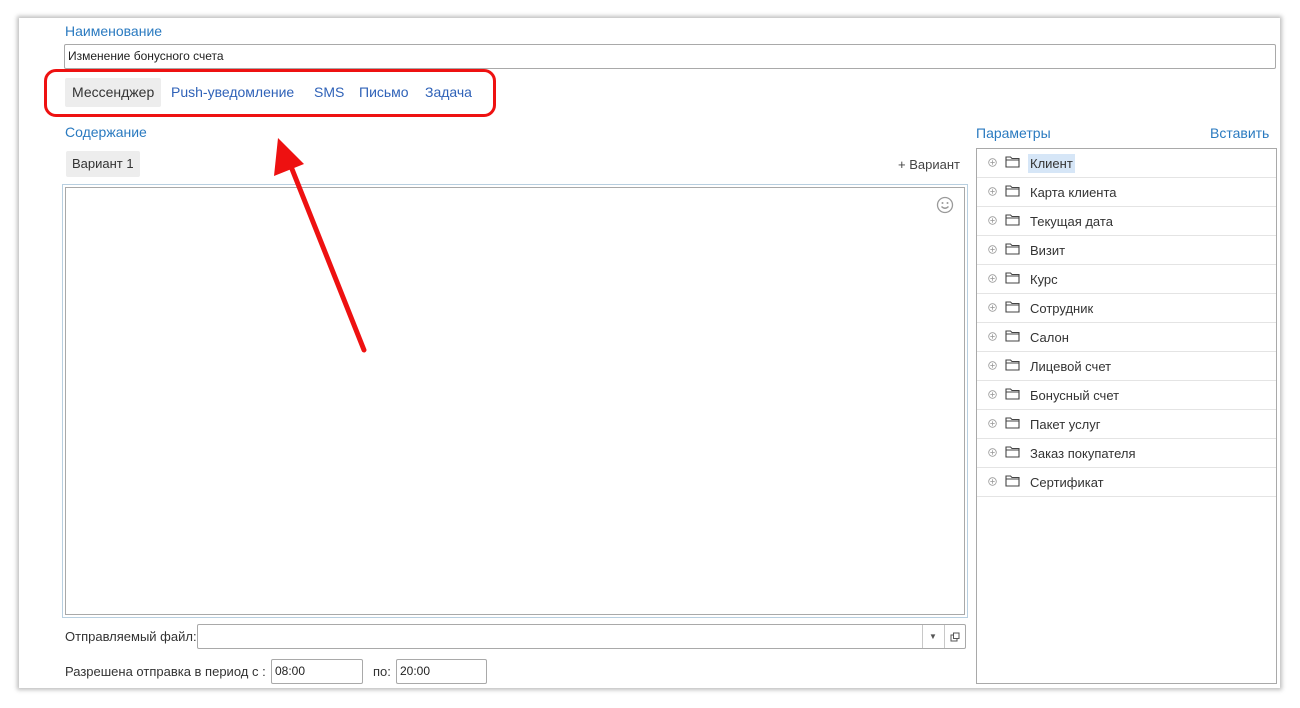 The width and height of the screenshot is (1300, 708). Describe the element at coordinates (1126, 395) in the screenshot. I see `tree-item: Бонусный счет` at that location.